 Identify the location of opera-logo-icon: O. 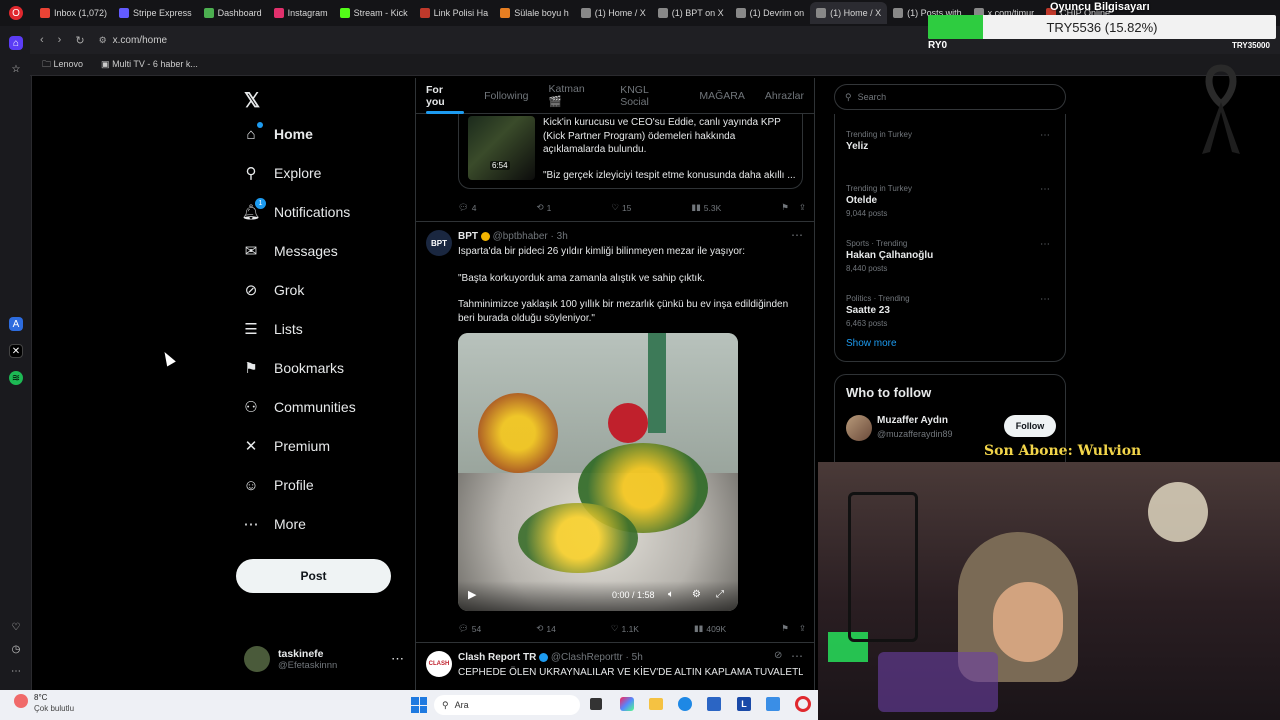
(16, 13).